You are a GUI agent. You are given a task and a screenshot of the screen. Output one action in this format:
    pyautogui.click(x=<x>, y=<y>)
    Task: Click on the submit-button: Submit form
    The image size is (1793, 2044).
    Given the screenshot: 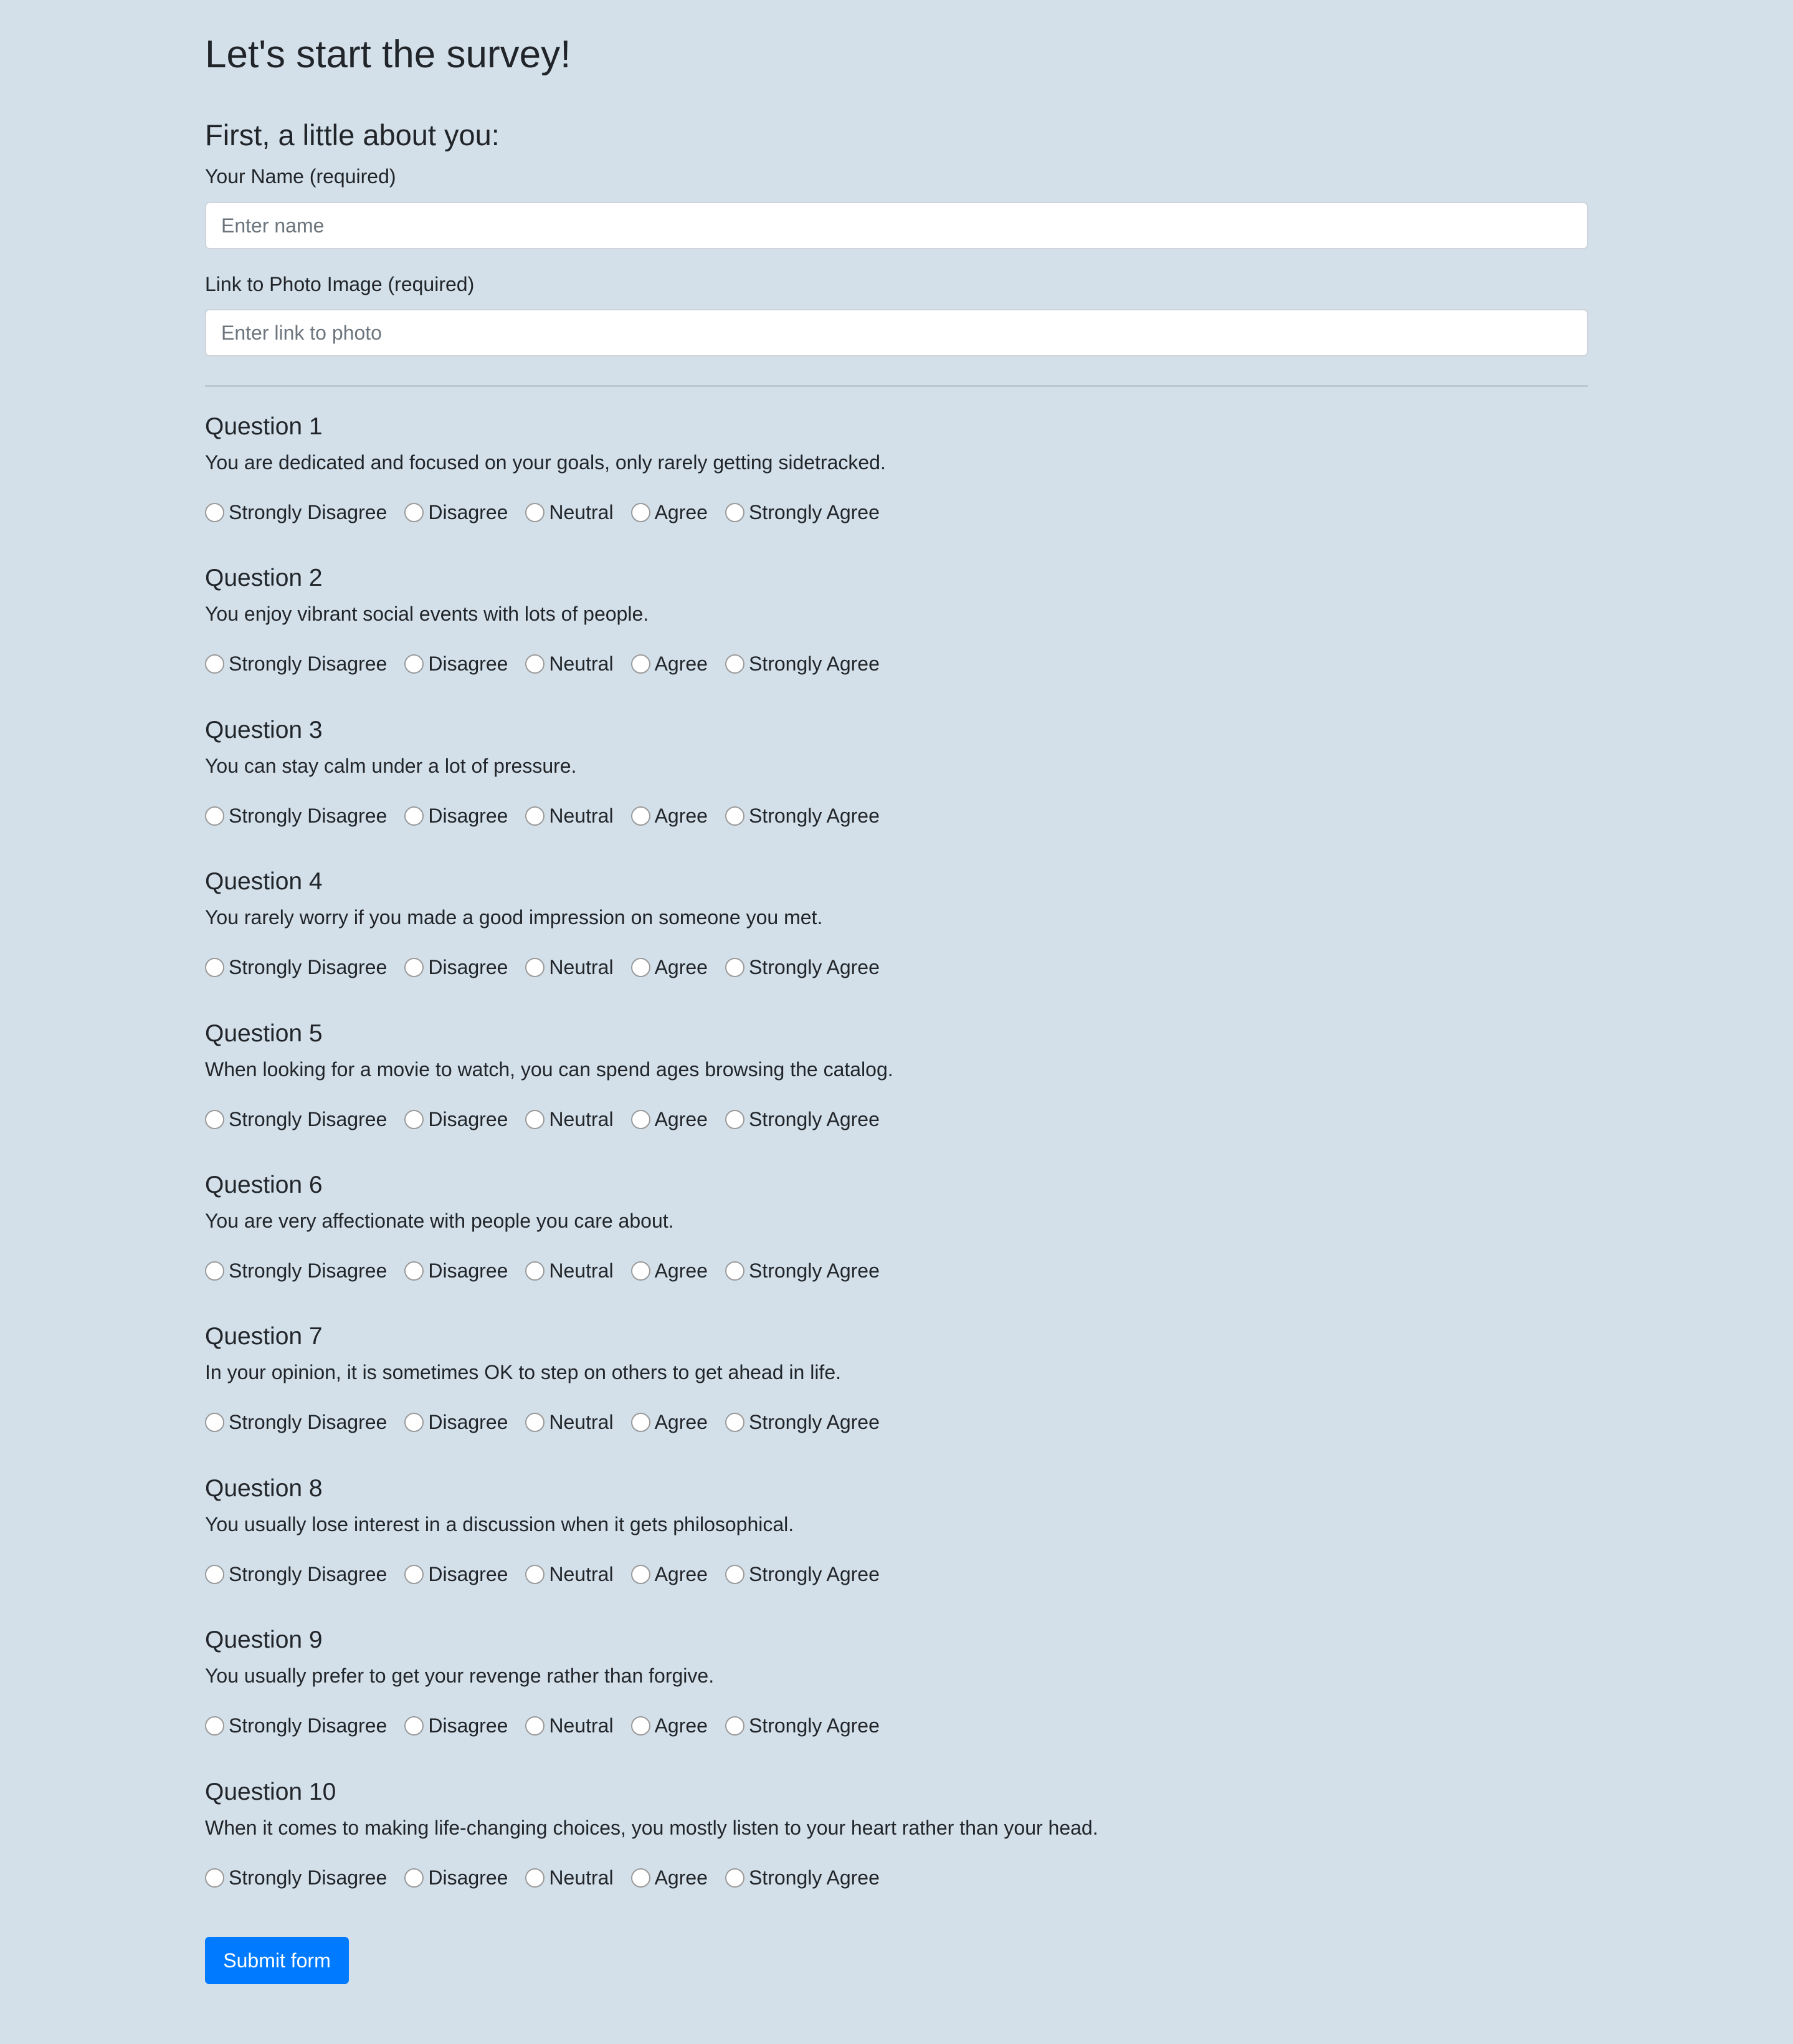 What is the action you would take?
    pyautogui.click(x=277, y=1960)
    